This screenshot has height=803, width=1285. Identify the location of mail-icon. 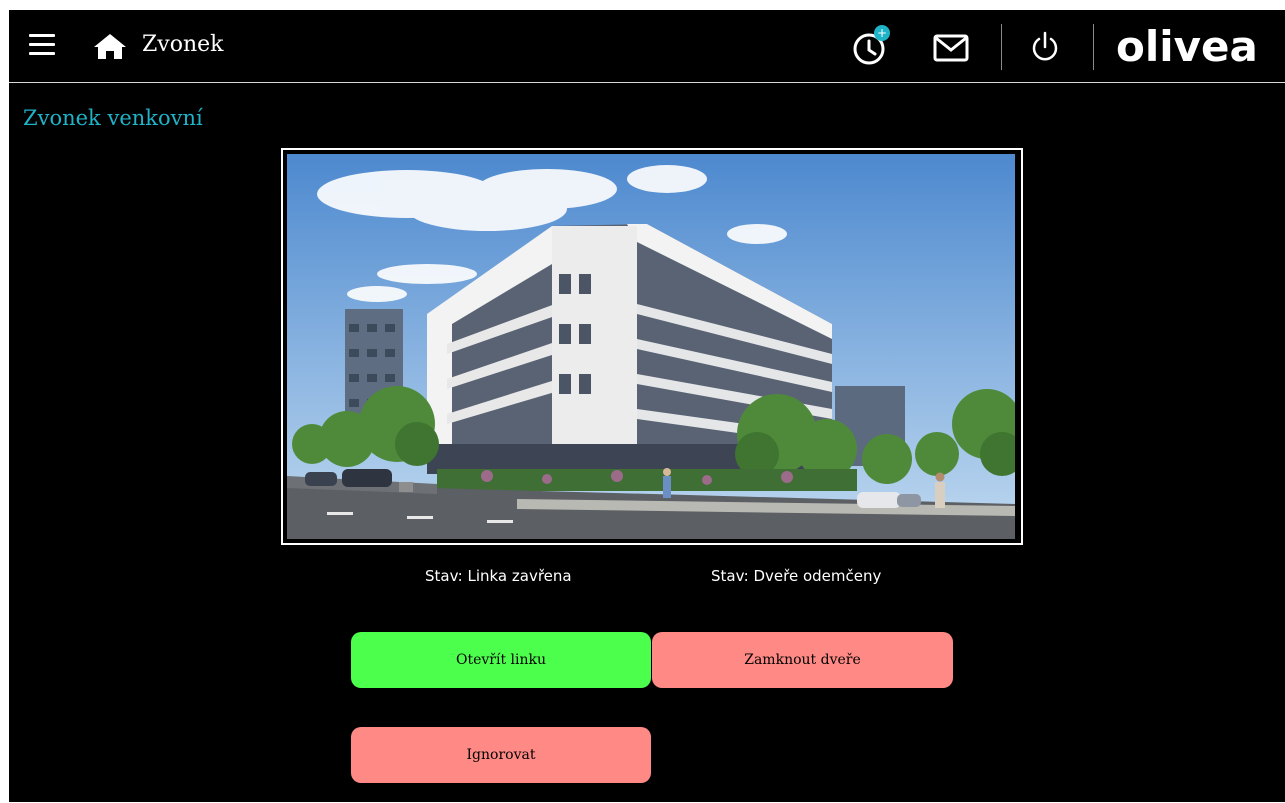
(951, 48).